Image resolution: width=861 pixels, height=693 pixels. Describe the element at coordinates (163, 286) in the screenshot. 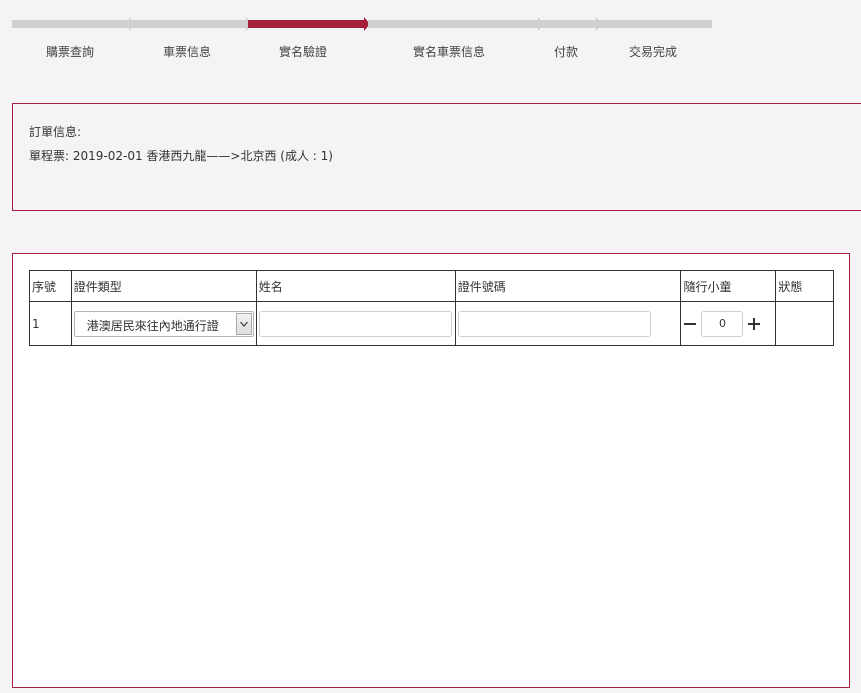

I see `column-header-id-type: 證件類型` at that location.